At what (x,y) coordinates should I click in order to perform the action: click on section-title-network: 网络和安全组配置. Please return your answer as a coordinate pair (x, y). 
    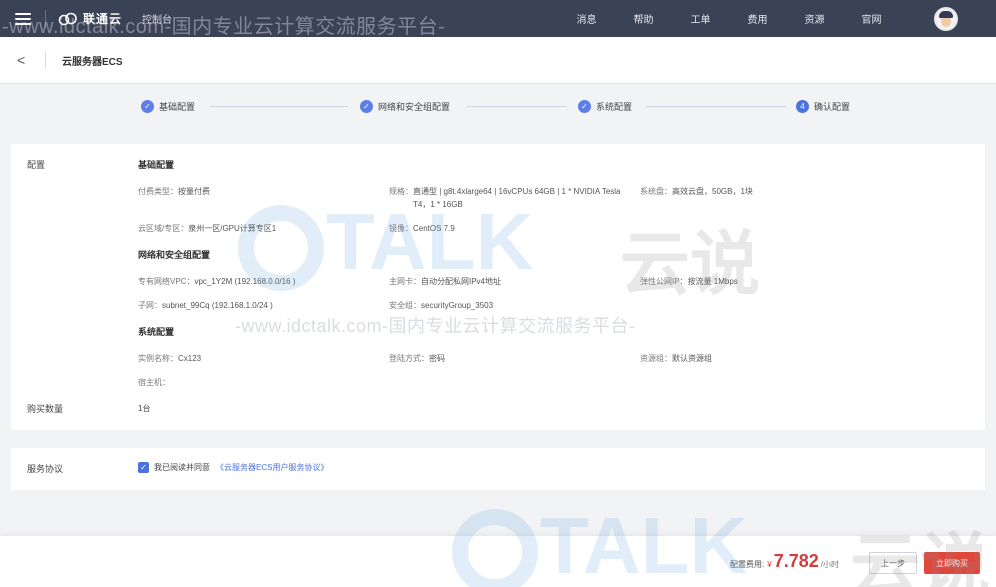
    Looking at the image, I should click on (174, 255).